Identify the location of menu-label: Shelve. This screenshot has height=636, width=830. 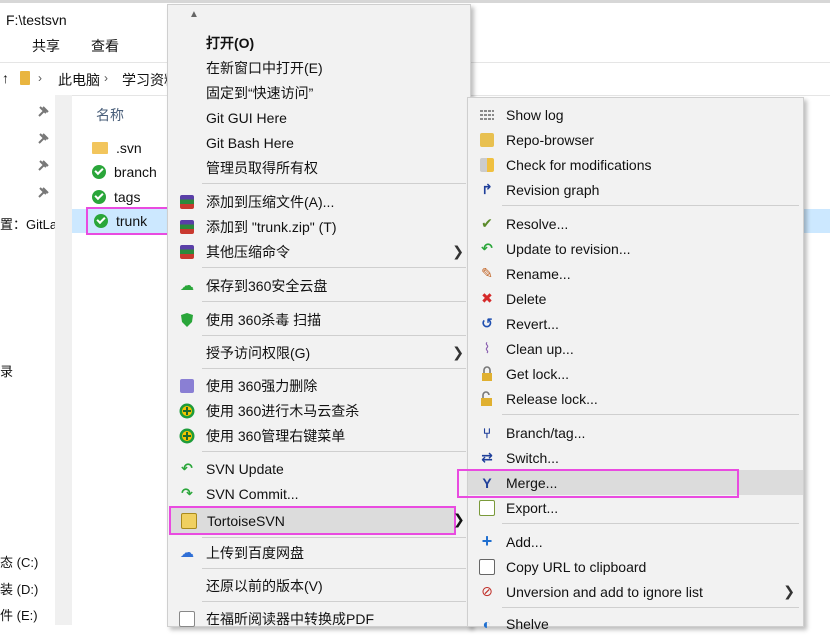
(527, 623).